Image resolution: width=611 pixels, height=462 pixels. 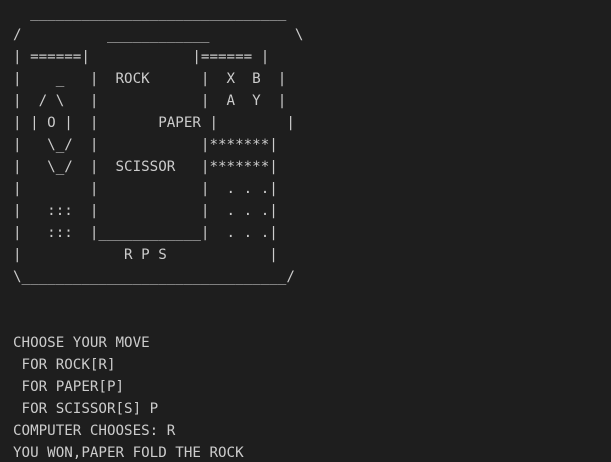 What do you see at coordinates (145, 233) in the screenshot?
I see `ascii-art-line: | ::: |____________| . . .|` at bounding box center [145, 233].